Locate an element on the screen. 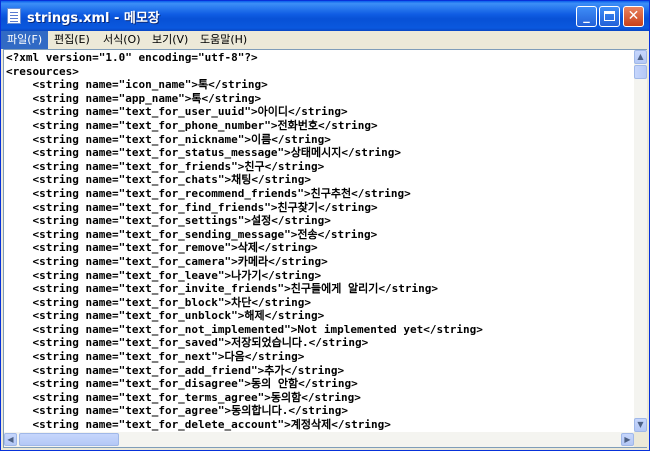  text-line: <resources> is located at coordinates (42, 71).